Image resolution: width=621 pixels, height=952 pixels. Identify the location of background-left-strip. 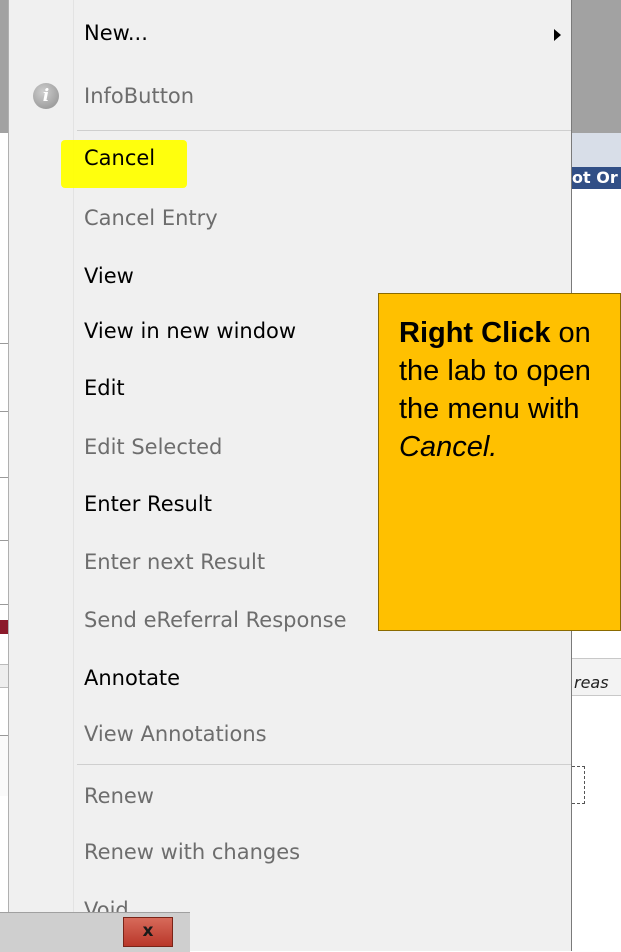
(4, 542).